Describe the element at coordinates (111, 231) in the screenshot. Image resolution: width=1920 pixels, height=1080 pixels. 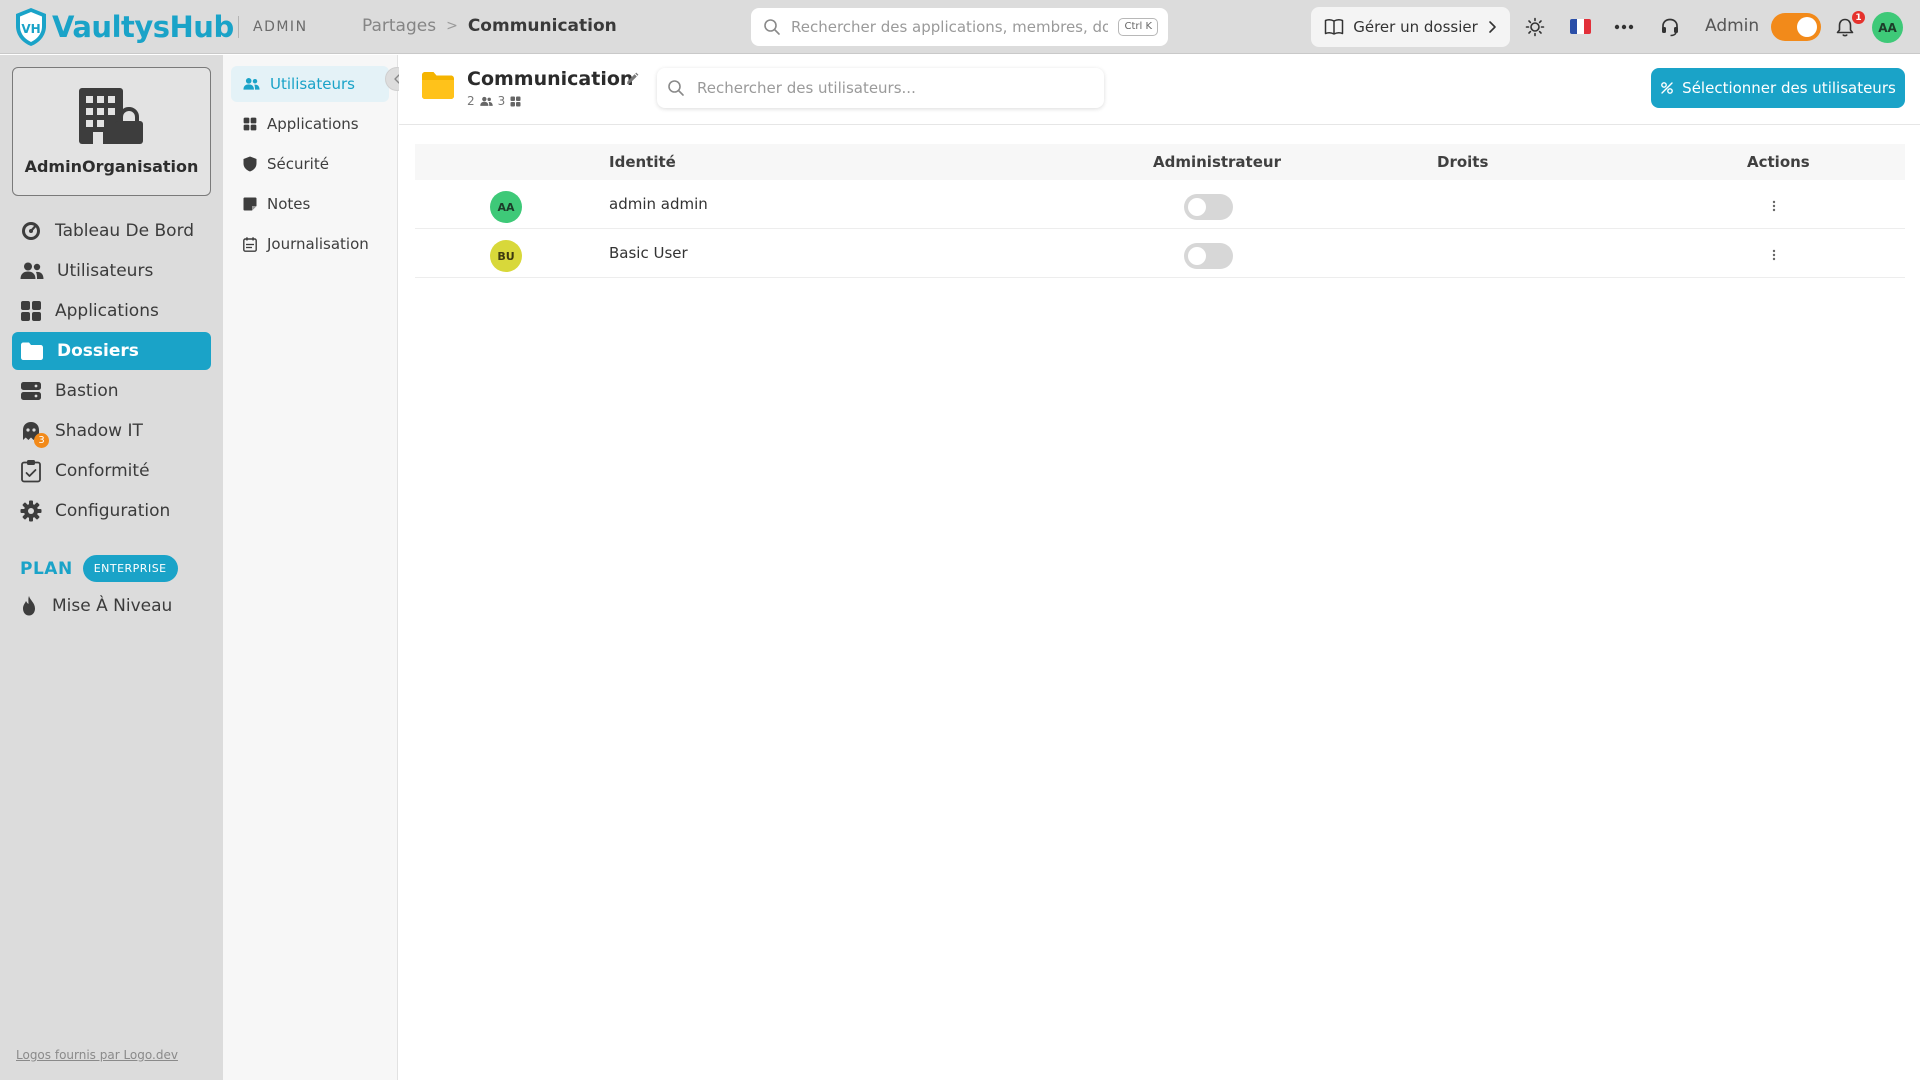
I see `sidebar-item-dashboard: Tableau De Bord` at that location.